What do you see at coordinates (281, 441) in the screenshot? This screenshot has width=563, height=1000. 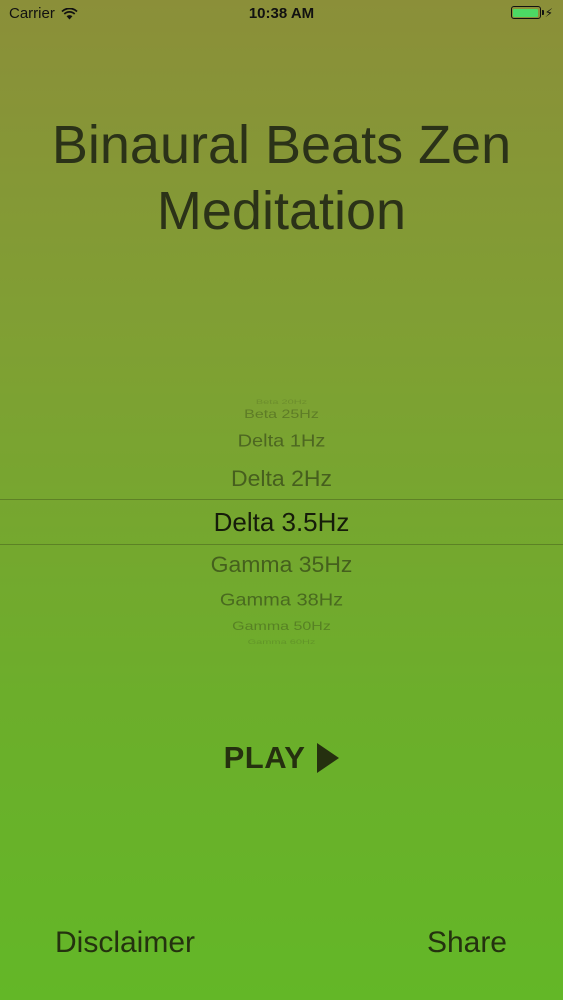 I see `picker-item: Delta 1Hz` at bounding box center [281, 441].